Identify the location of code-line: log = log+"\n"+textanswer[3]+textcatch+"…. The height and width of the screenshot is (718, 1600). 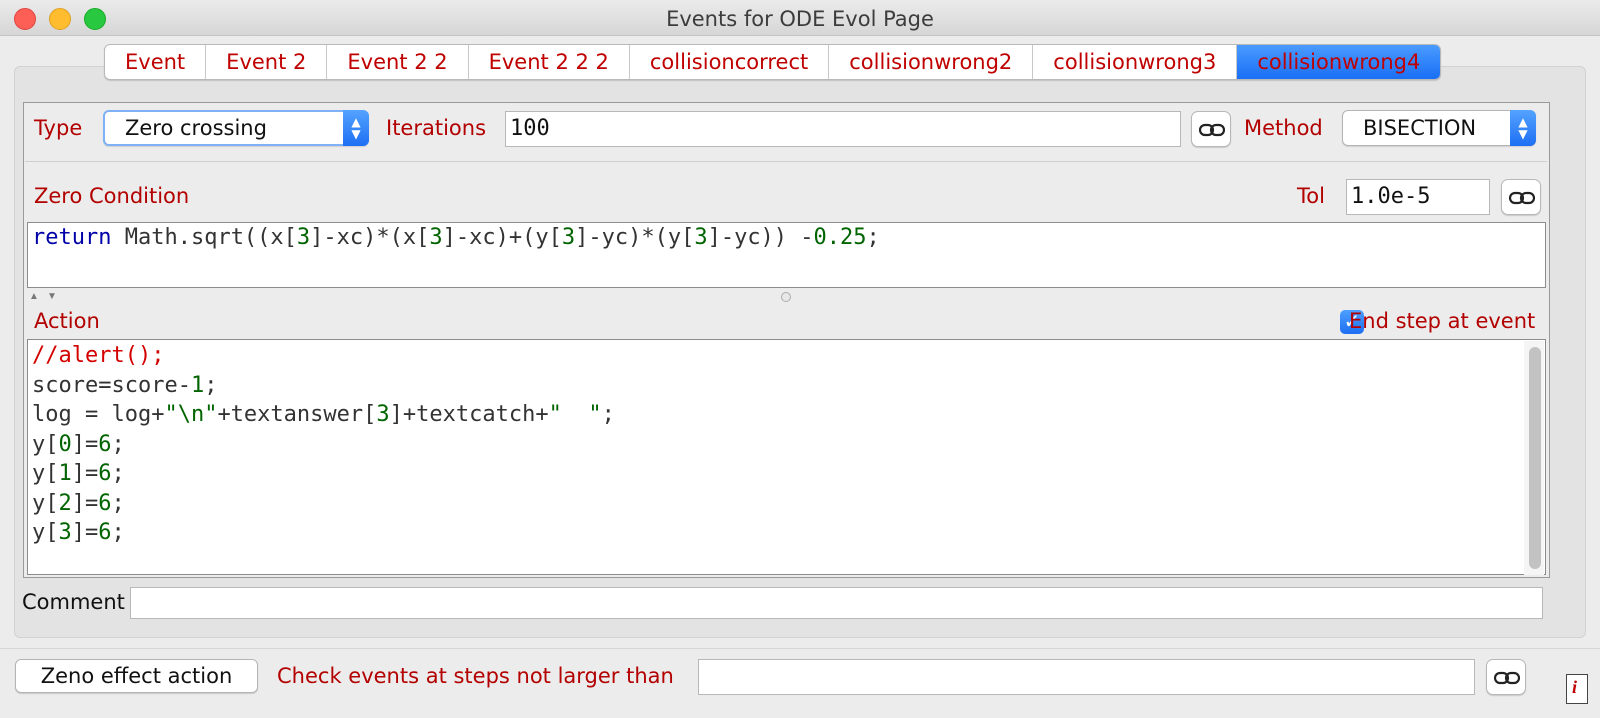
(323, 414).